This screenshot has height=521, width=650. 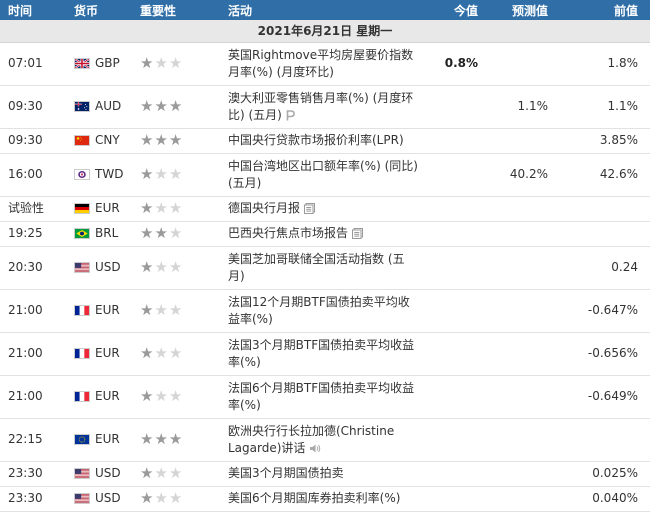 I want to click on event-title-text: 美国6个月期国库券拍卖利率(%), so click(x=314, y=498).